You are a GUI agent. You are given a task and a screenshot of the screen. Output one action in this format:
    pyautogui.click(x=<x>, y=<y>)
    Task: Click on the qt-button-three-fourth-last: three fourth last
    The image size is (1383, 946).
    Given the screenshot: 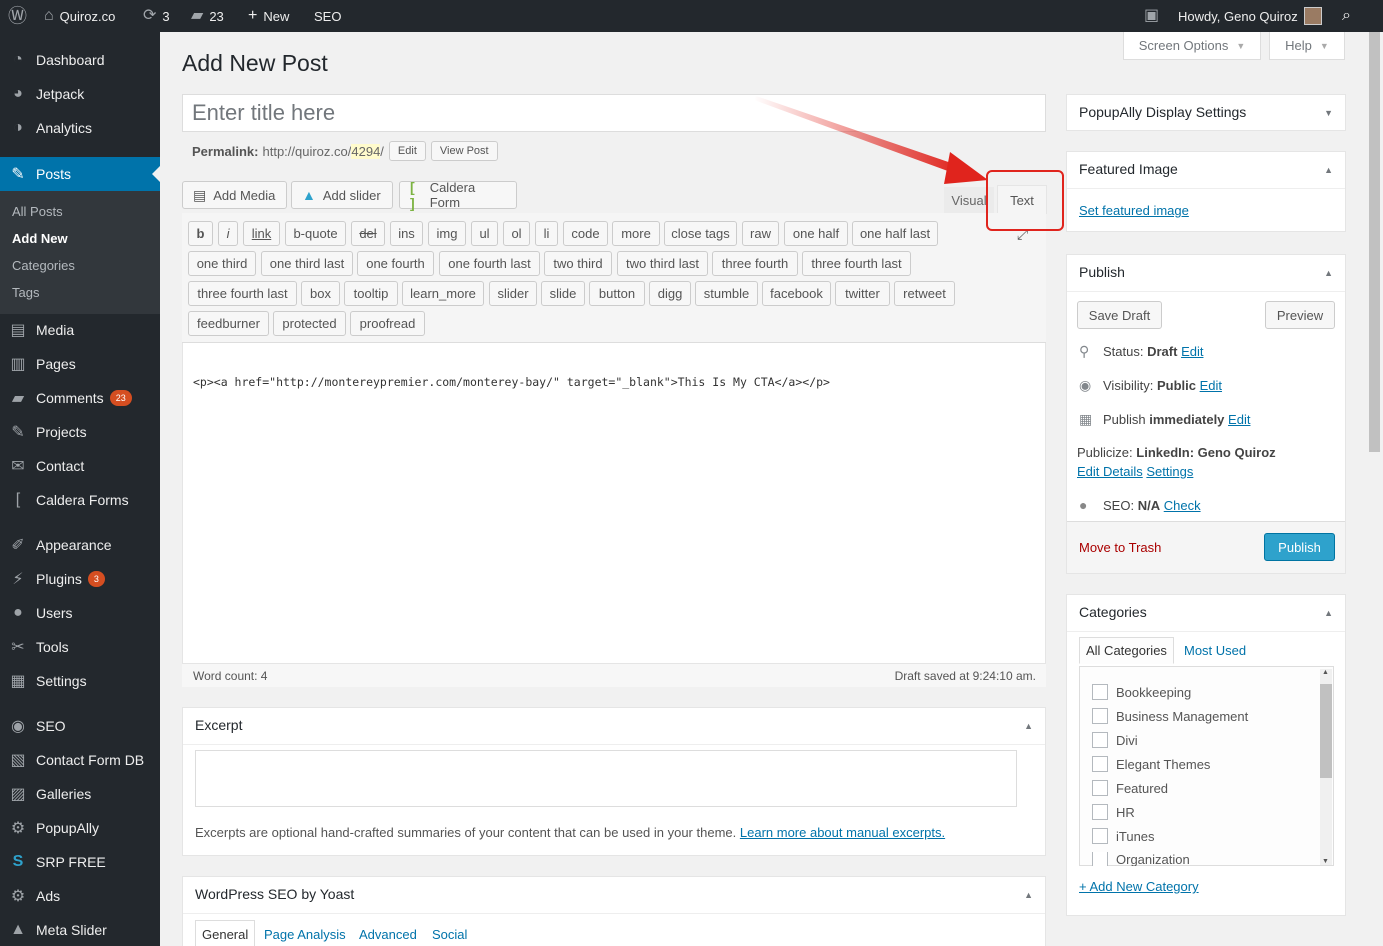 What is the action you would take?
    pyautogui.click(x=856, y=263)
    